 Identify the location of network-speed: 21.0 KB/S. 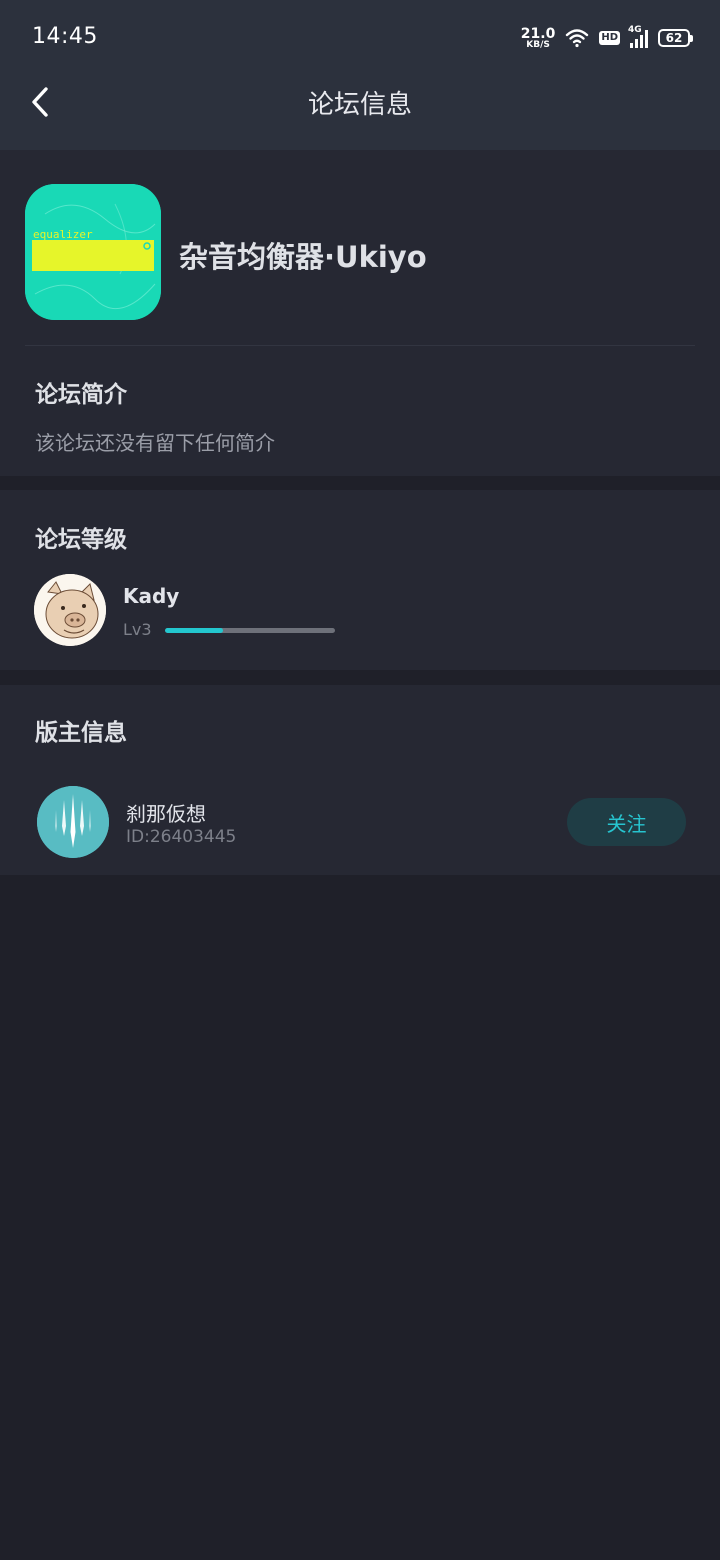
(538, 38).